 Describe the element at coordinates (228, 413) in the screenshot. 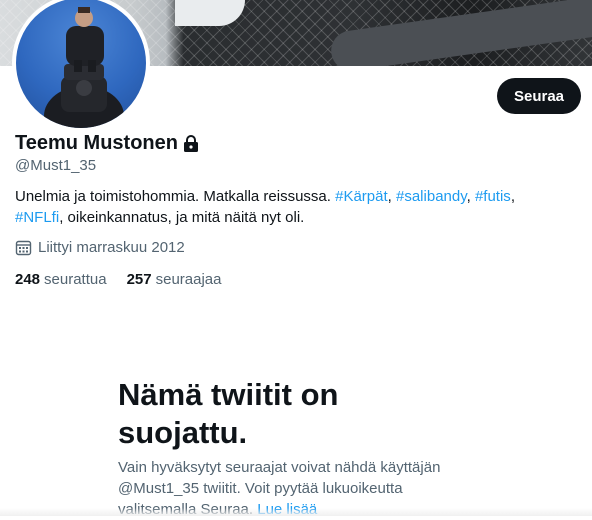

I see `protected-tweets-title: Nämä twiitit on suojattu.` at that location.